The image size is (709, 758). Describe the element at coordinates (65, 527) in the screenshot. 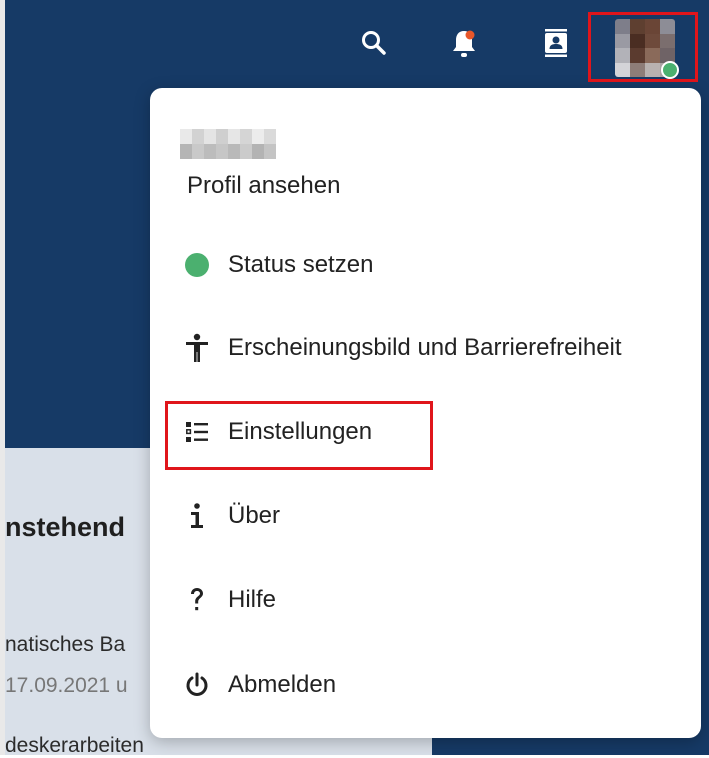

I see `content-heading: nstehend` at that location.